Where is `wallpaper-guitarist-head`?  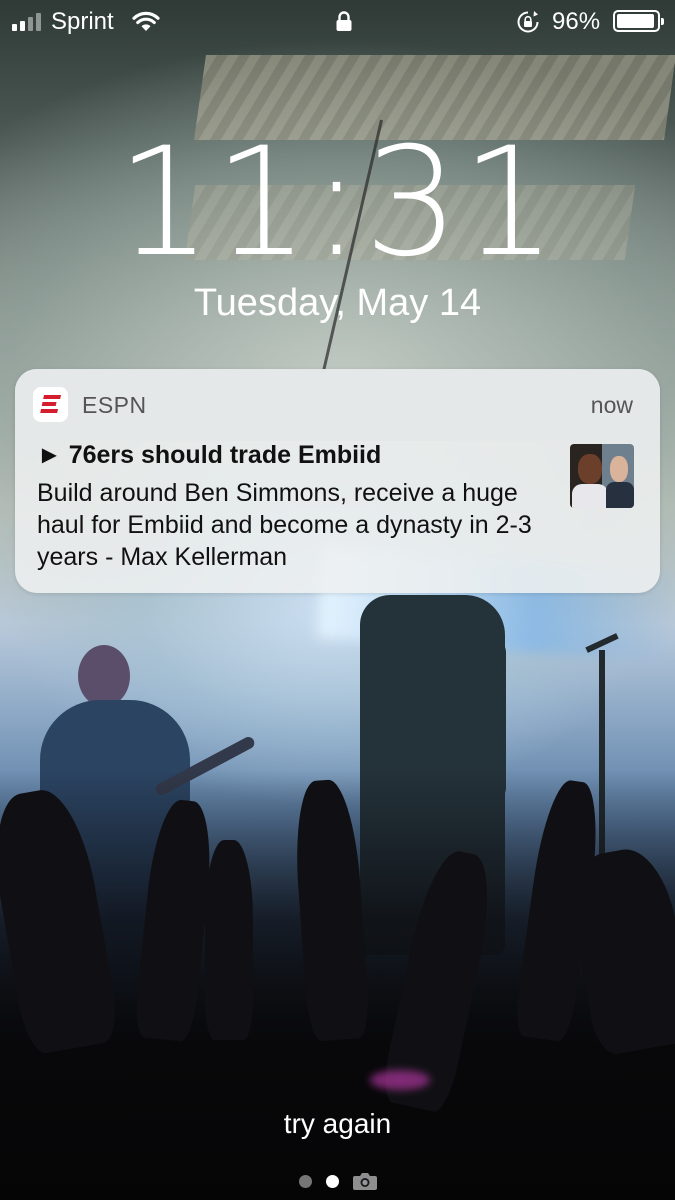 wallpaper-guitarist-head is located at coordinates (104, 676).